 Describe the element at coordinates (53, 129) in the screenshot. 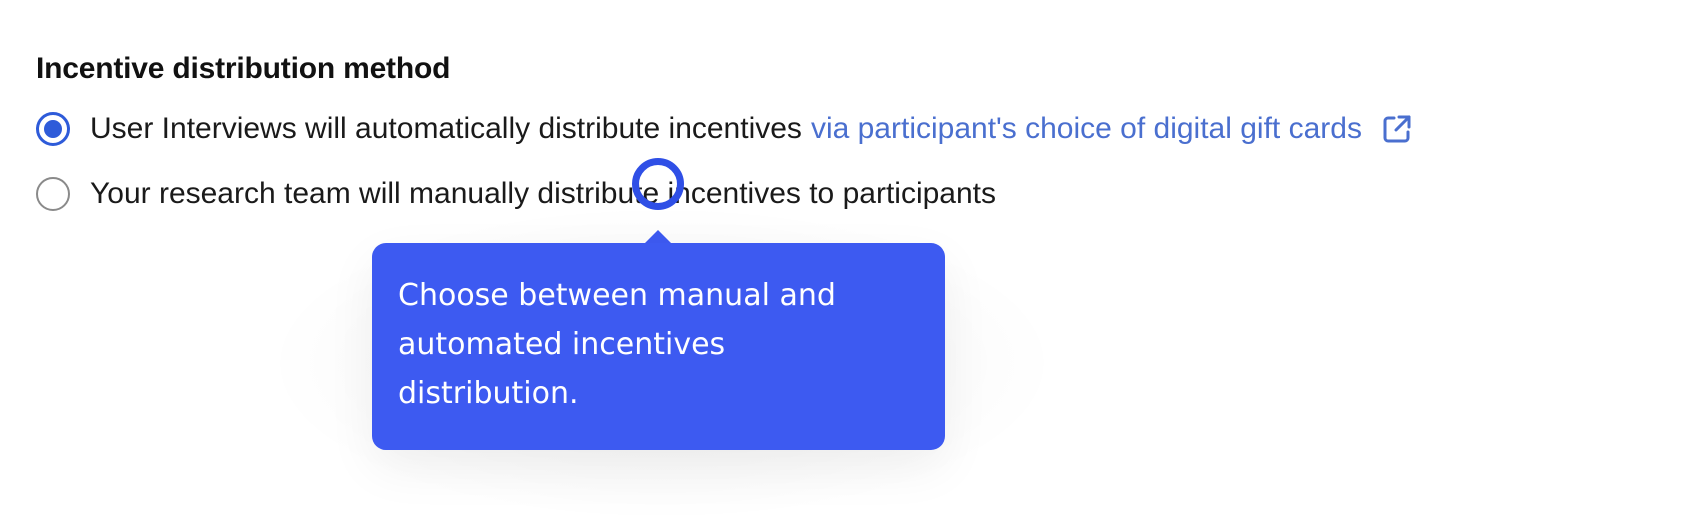

I see `radio-button-automatic` at that location.